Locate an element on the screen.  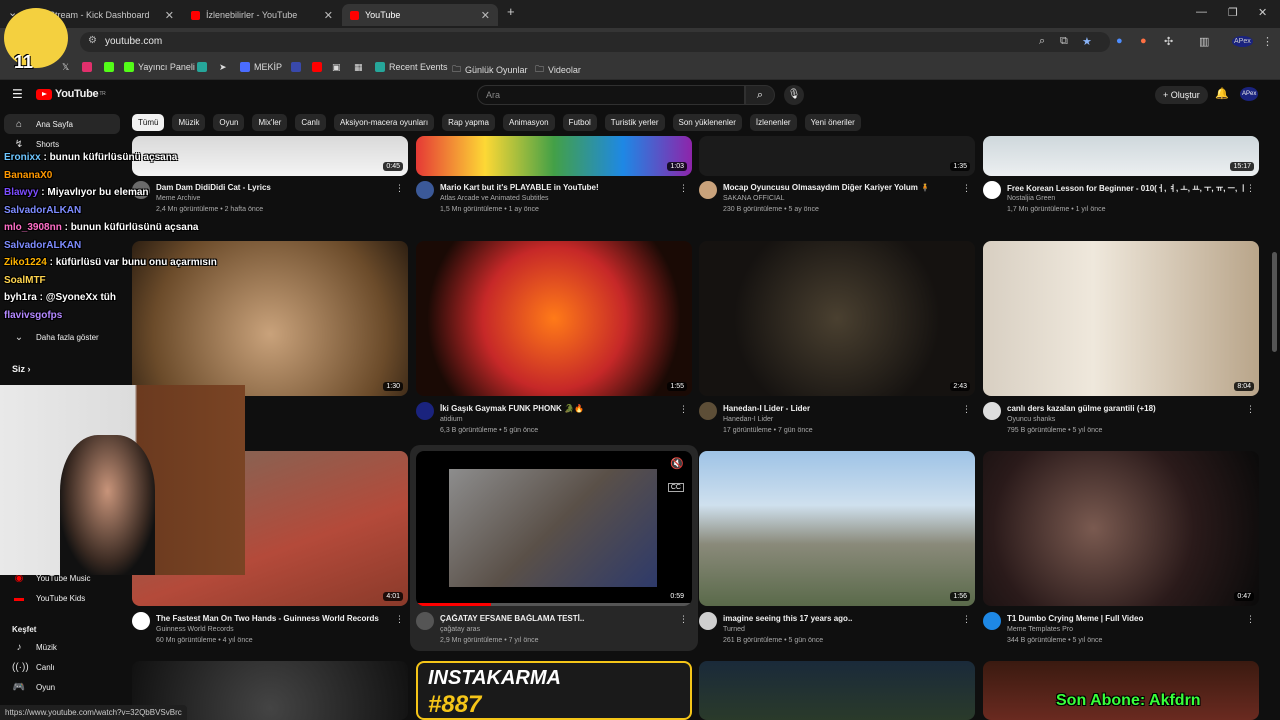
voice-search-button: 🎙 is located at coordinates (794, 95).